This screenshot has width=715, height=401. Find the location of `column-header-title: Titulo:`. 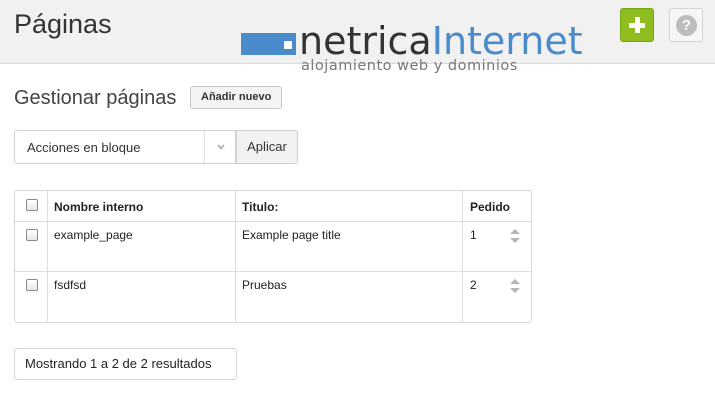

column-header-title: Titulo: is located at coordinates (260, 207).